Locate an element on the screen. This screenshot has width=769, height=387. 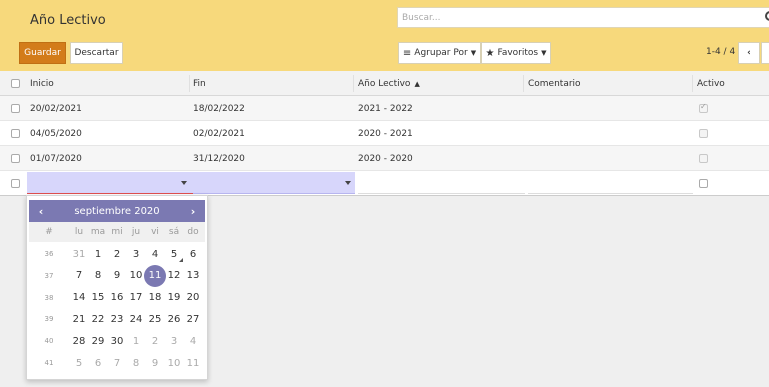
table-row: 01/07/2020 31/12/2020 2020 - 2020 is located at coordinates (384, 158).